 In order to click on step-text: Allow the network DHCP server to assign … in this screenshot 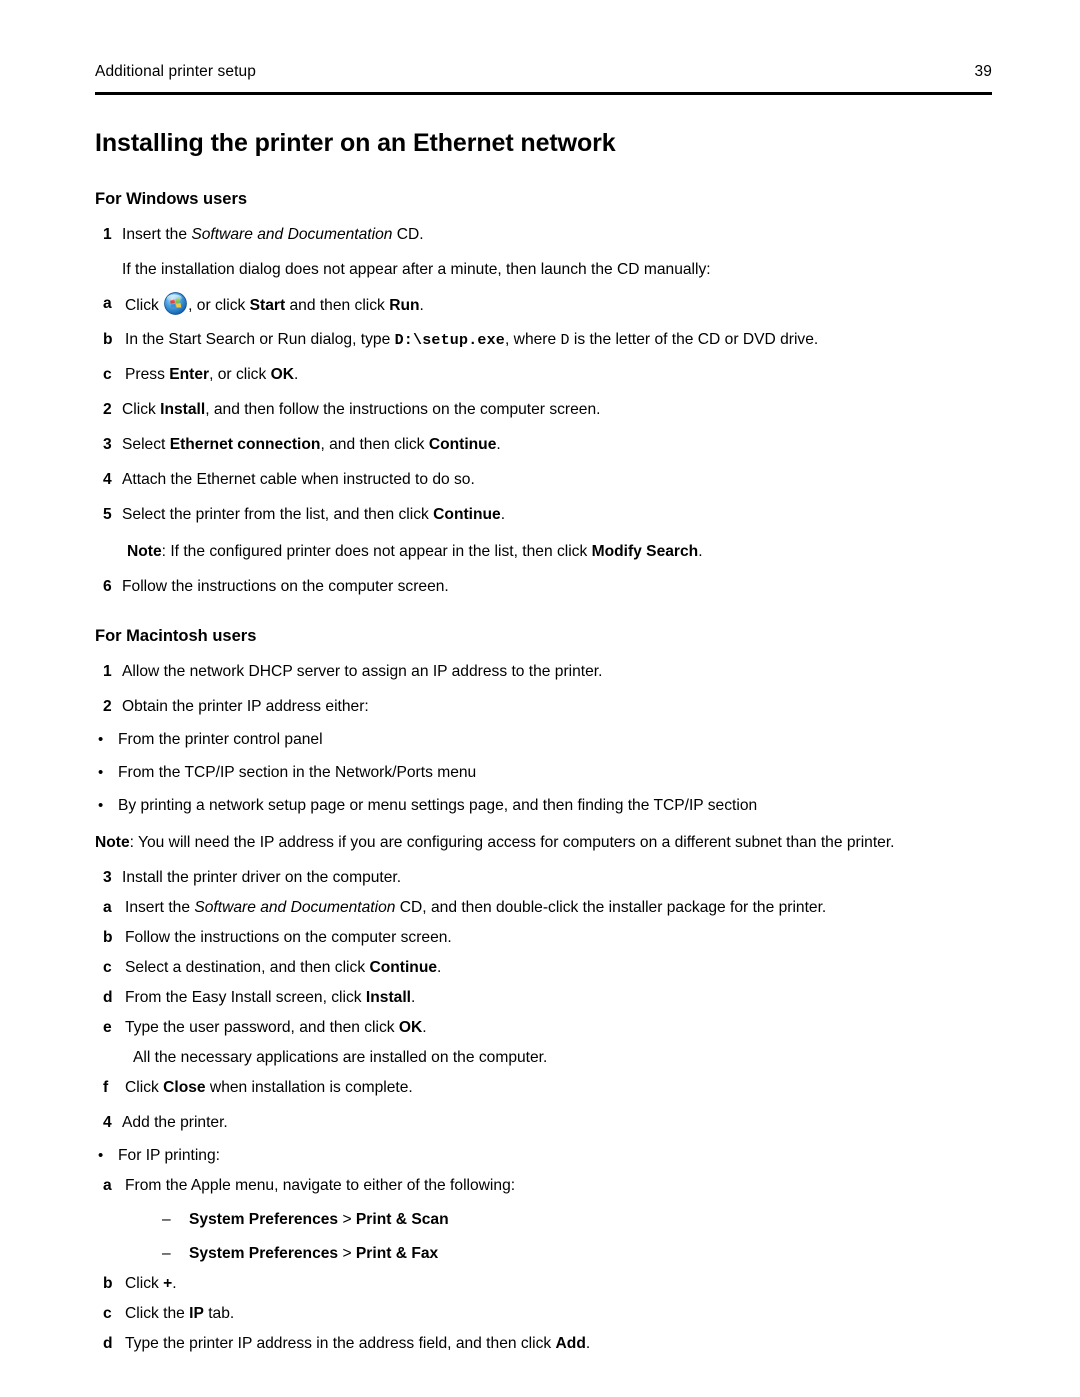, I will do `click(362, 671)`.